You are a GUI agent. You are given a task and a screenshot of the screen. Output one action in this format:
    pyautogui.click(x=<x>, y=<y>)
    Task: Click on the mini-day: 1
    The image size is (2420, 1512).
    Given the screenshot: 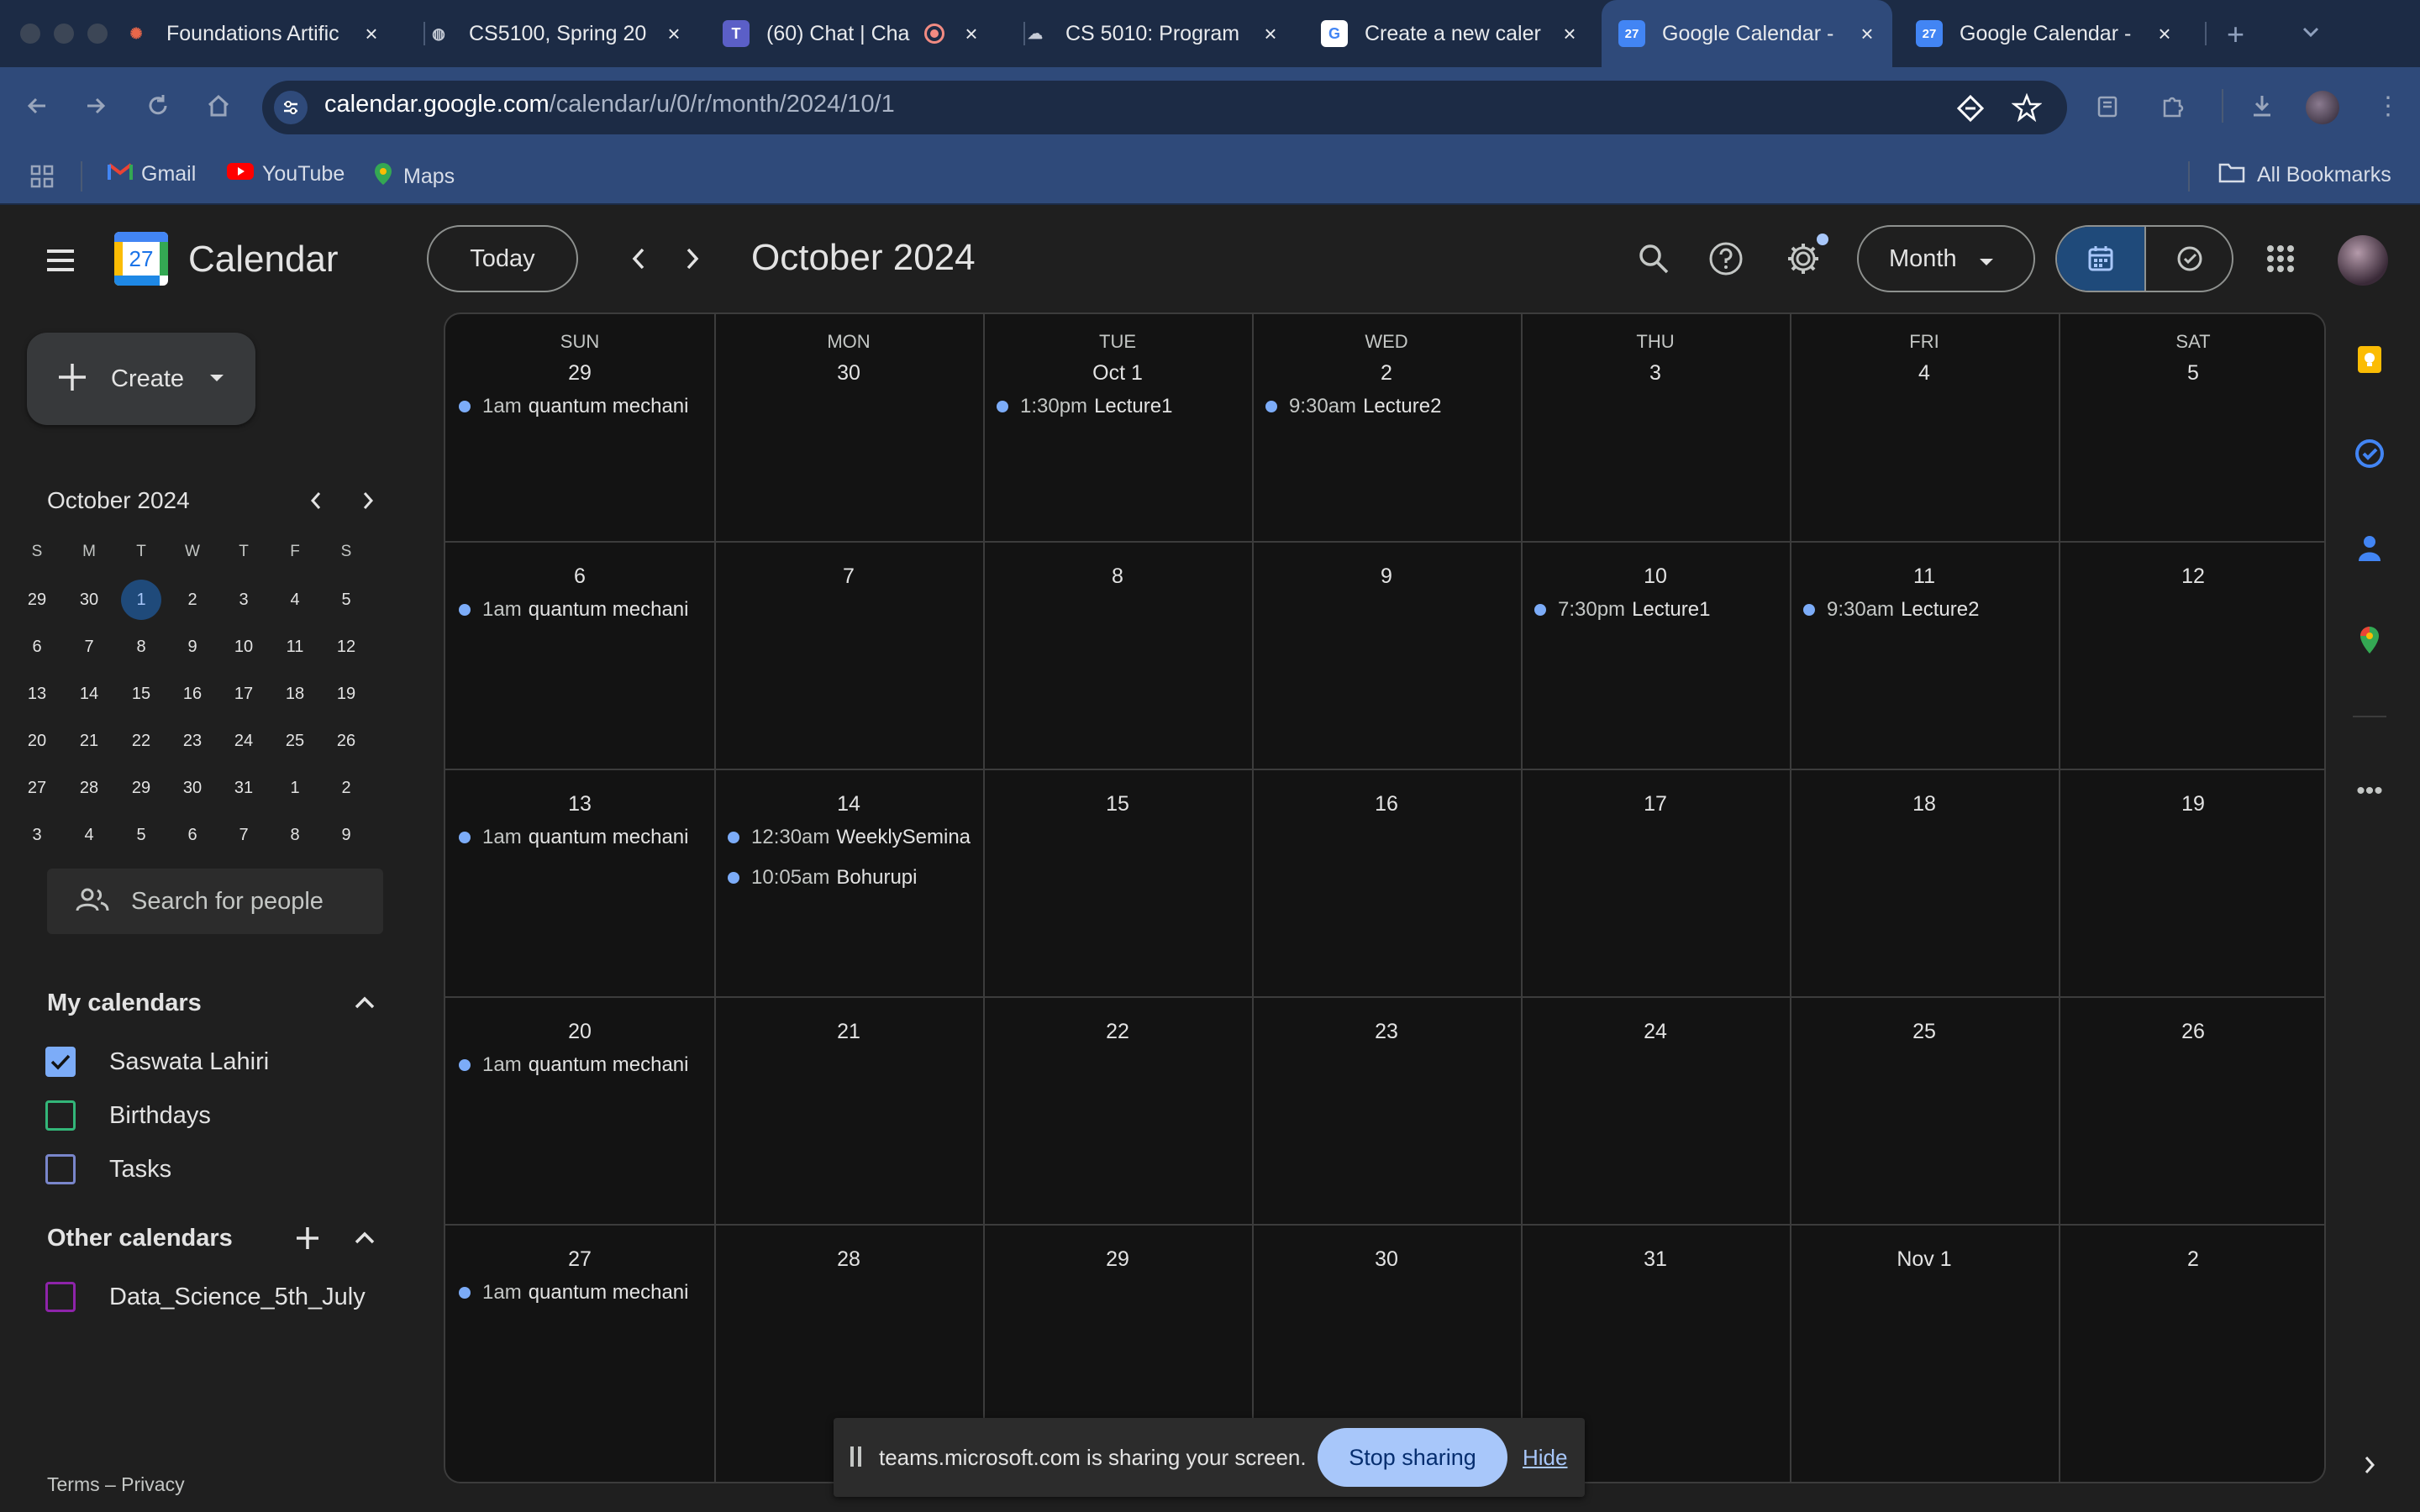 What is the action you would take?
    pyautogui.click(x=295, y=788)
    